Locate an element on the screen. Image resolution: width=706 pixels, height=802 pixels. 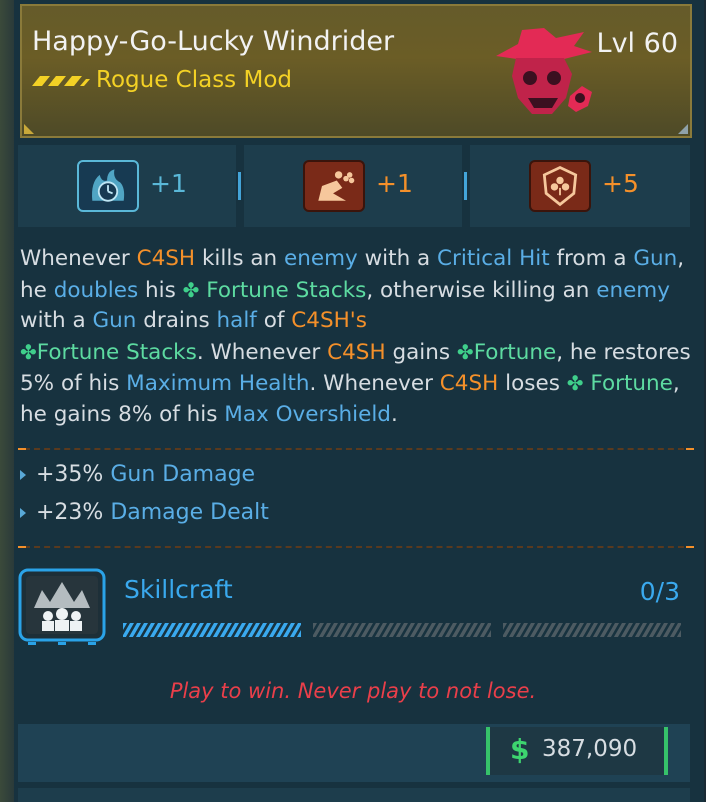
perk-slot-3: +5 is located at coordinates (580, 186).